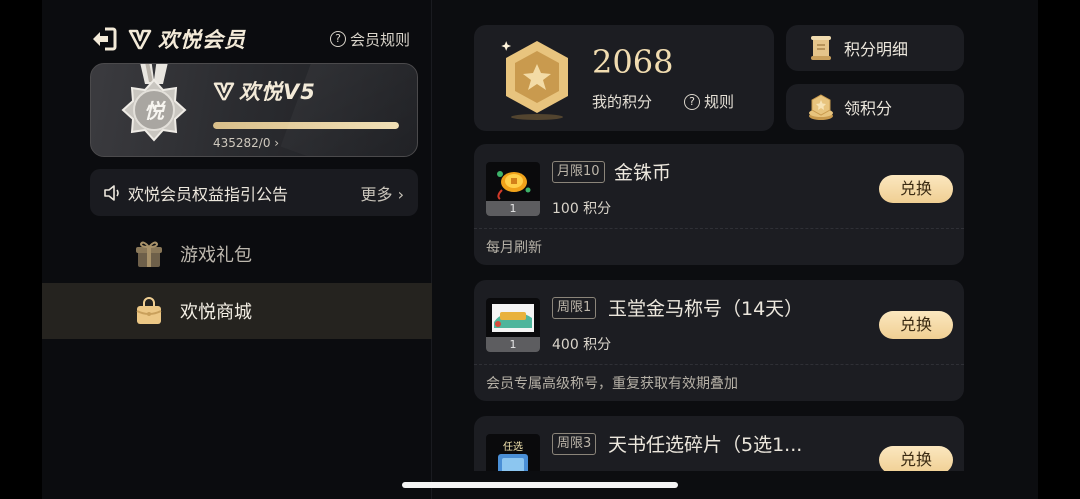 The width and height of the screenshot is (1080, 499). What do you see at coordinates (216, 255) in the screenshot?
I see `nav-label-game-gifts: 游戏礼包` at bounding box center [216, 255].